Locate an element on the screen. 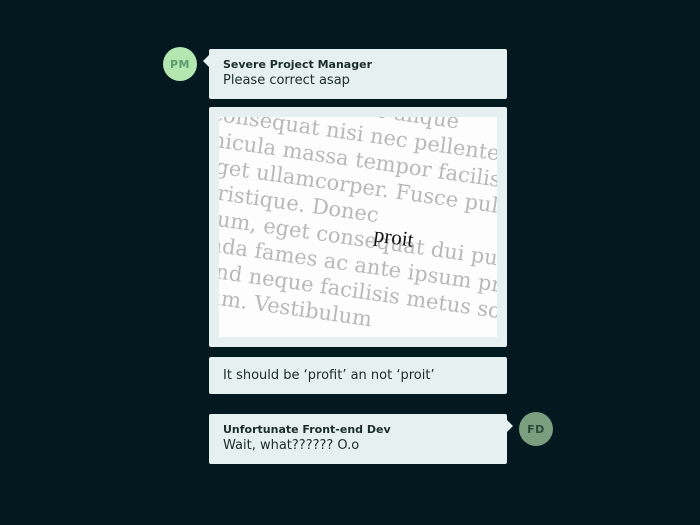 The width and height of the screenshot is (700, 525). message-text: Wait, what?????? O.o is located at coordinates (291, 445).